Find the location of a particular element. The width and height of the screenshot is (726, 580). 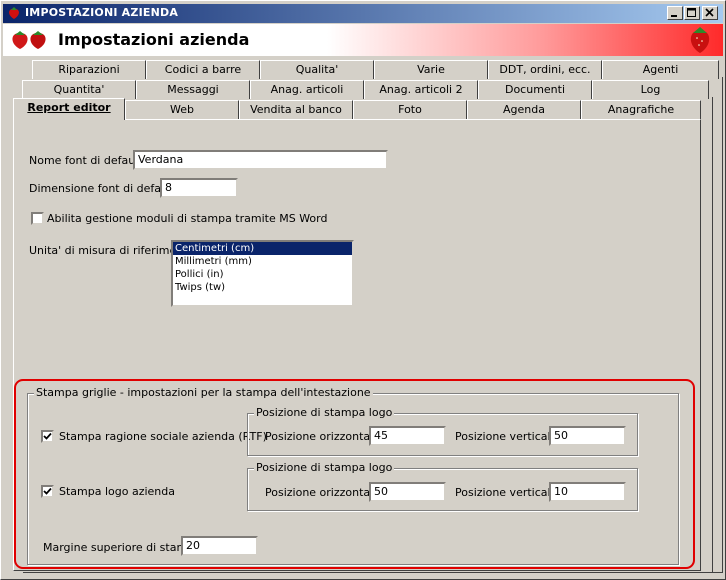

margin-input: 20 is located at coordinates (219, 546).